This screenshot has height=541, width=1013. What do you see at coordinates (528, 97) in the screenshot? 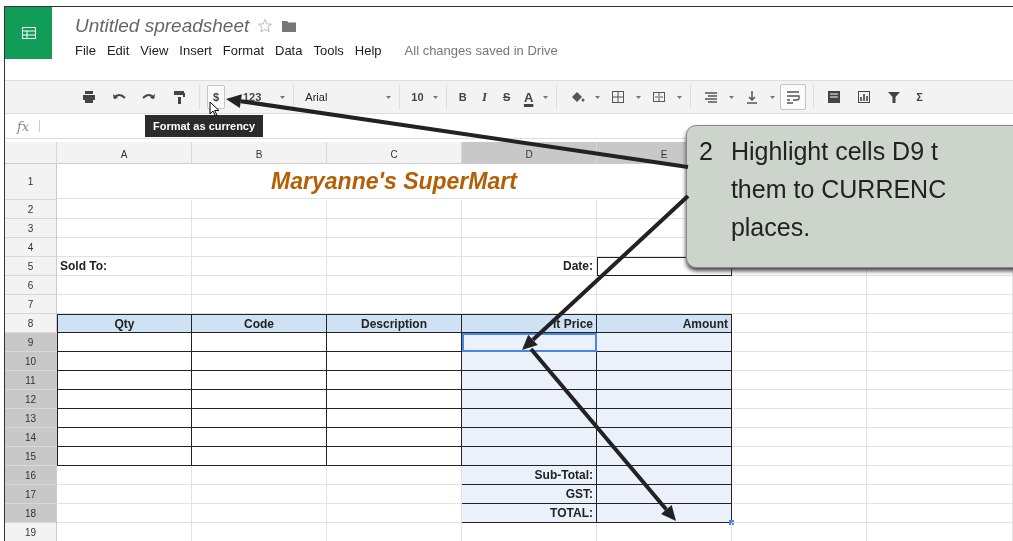
I see `toolbar-button: A` at bounding box center [528, 97].